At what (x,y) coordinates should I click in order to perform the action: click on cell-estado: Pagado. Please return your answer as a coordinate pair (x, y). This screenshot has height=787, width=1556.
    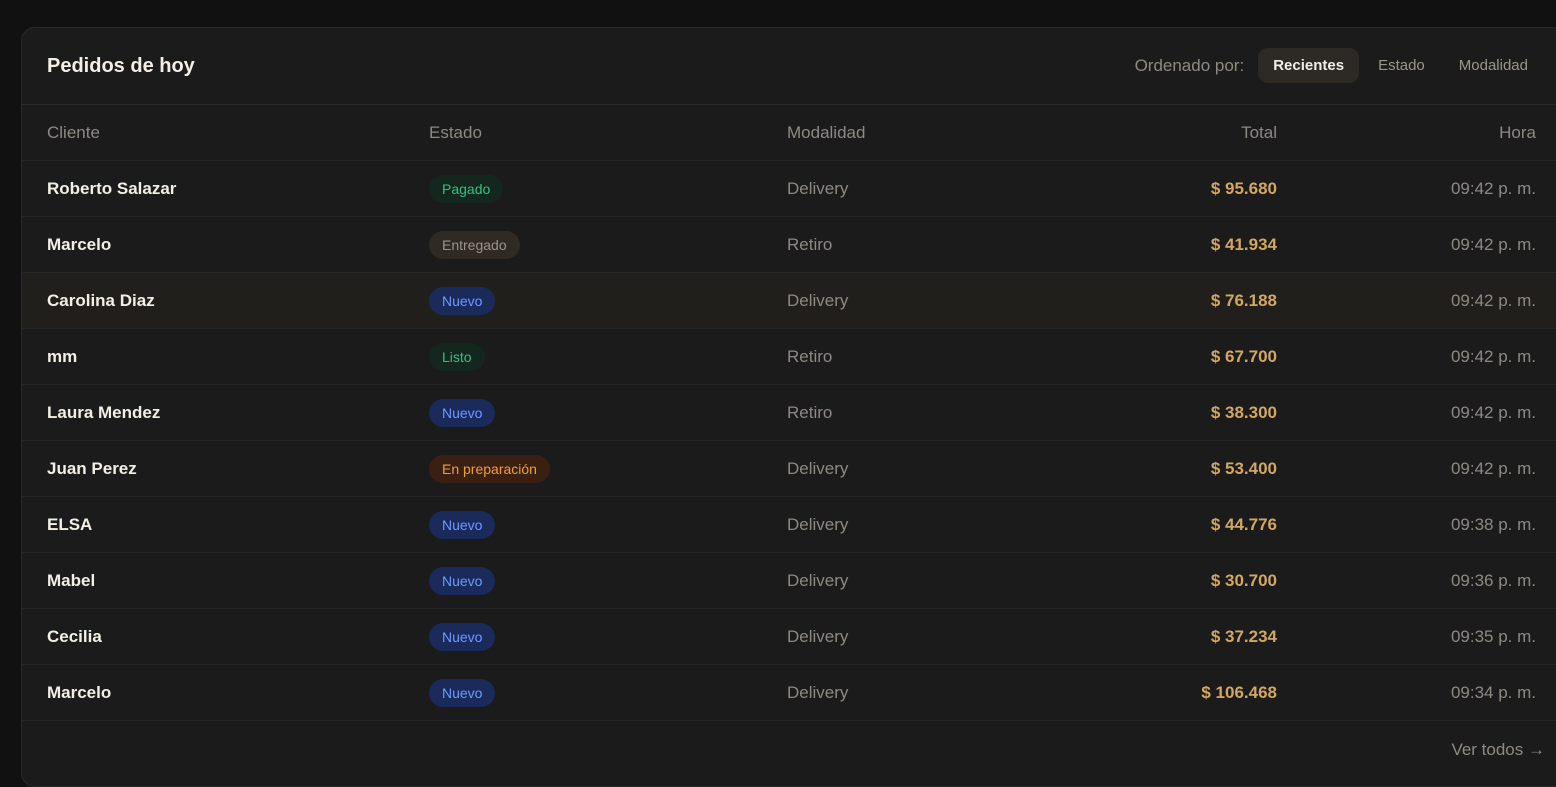
    Looking at the image, I should click on (608, 188).